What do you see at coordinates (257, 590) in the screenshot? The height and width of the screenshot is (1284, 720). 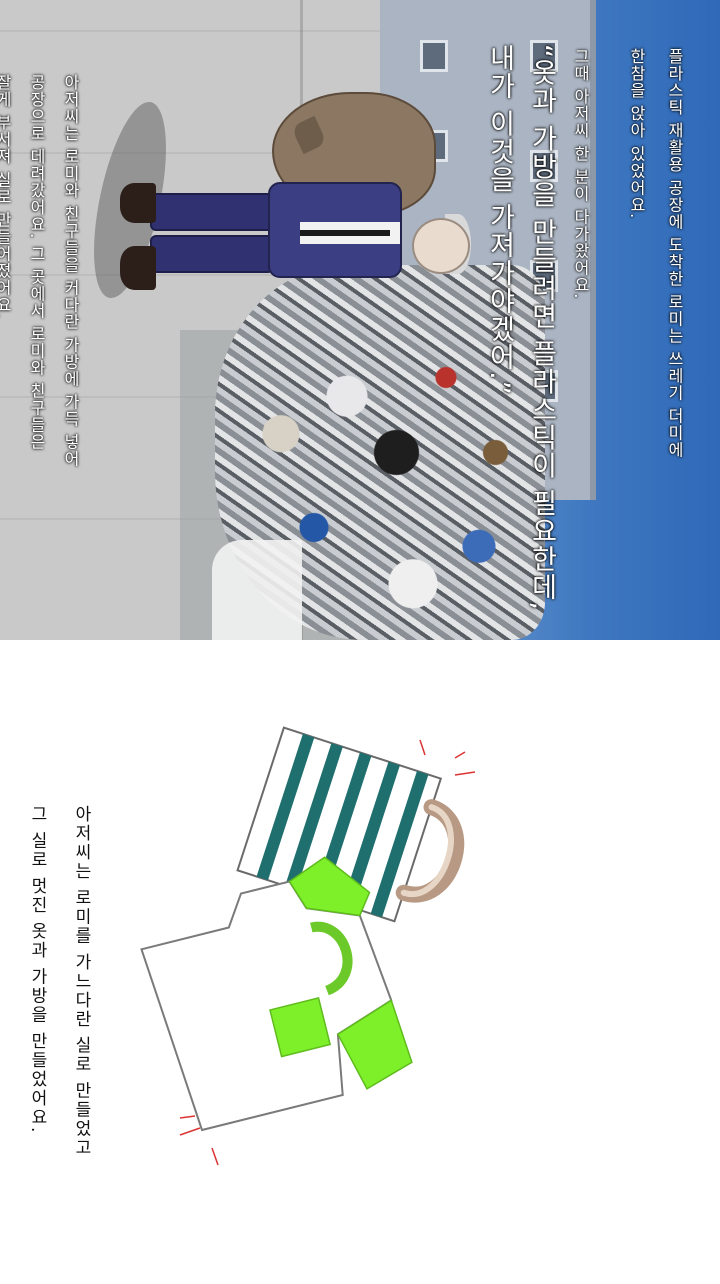 I see `plastic-bag` at bounding box center [257, 590].